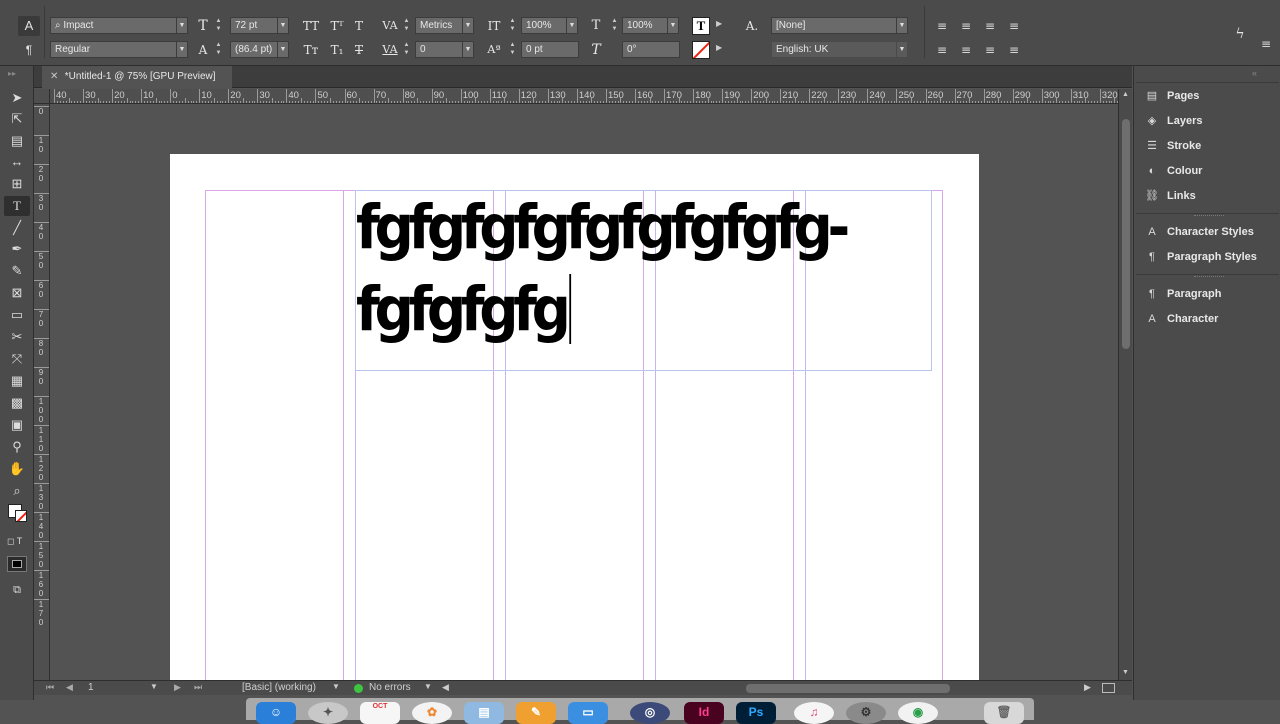 The height and width of the screenshot is (724, 1280). I want to click on panel-item-paragraph: ¶ Paragraph, so click(1209, 294).